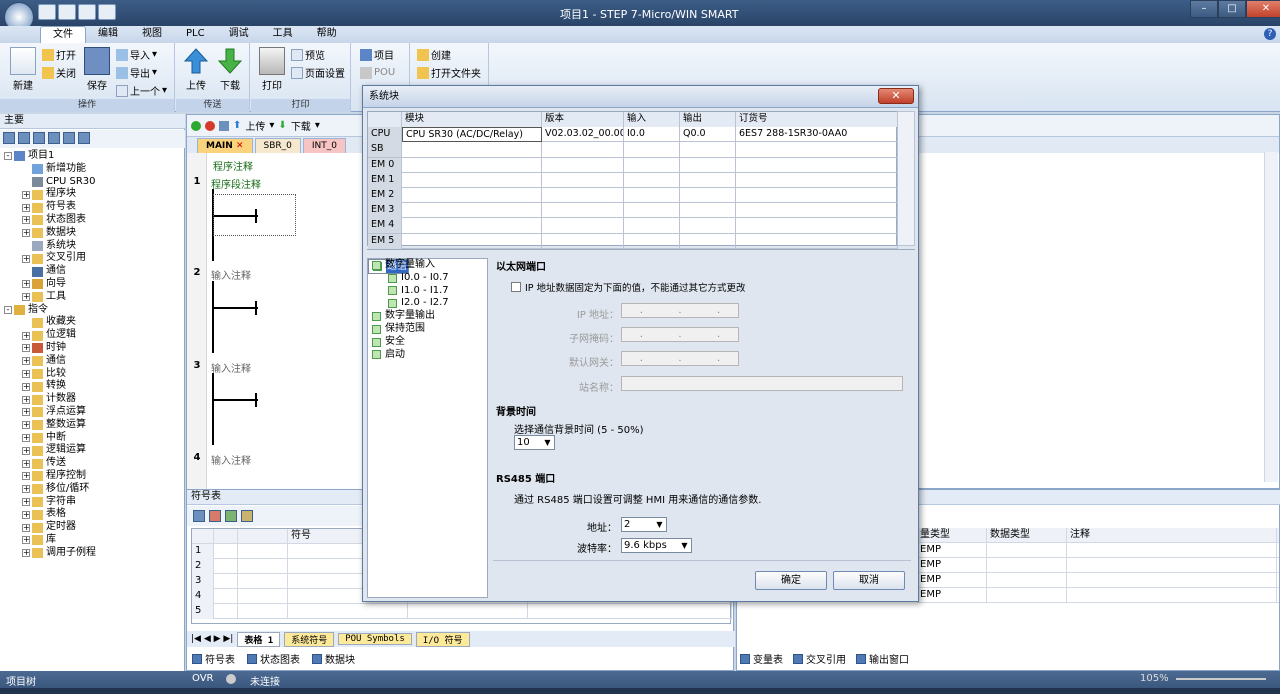  I want to click on ribbon-tab-3: PLC, so click(195, 34).